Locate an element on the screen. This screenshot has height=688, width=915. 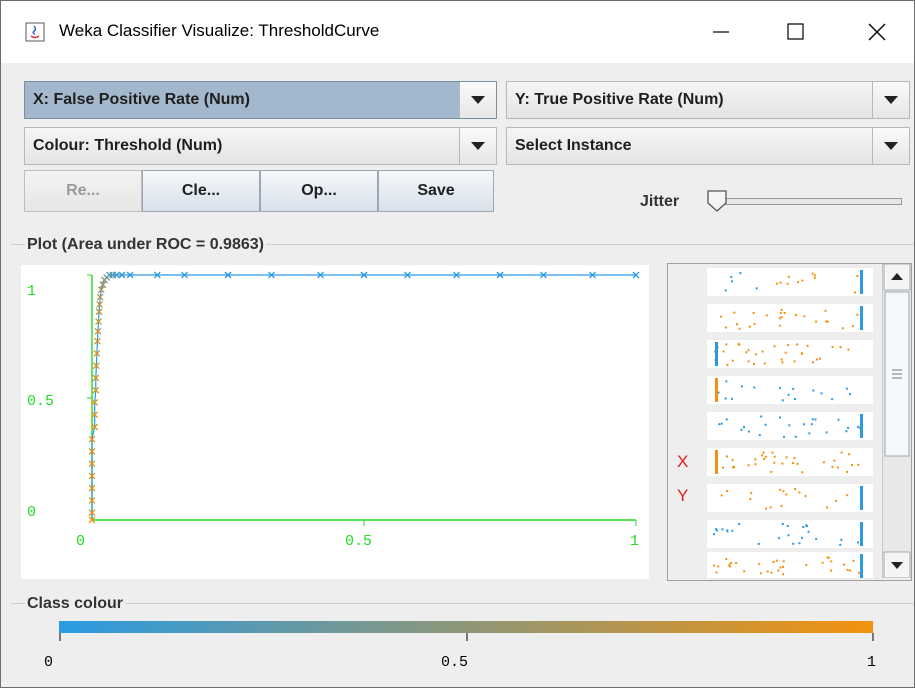
minimize-button is located at coordinates (721, 32).